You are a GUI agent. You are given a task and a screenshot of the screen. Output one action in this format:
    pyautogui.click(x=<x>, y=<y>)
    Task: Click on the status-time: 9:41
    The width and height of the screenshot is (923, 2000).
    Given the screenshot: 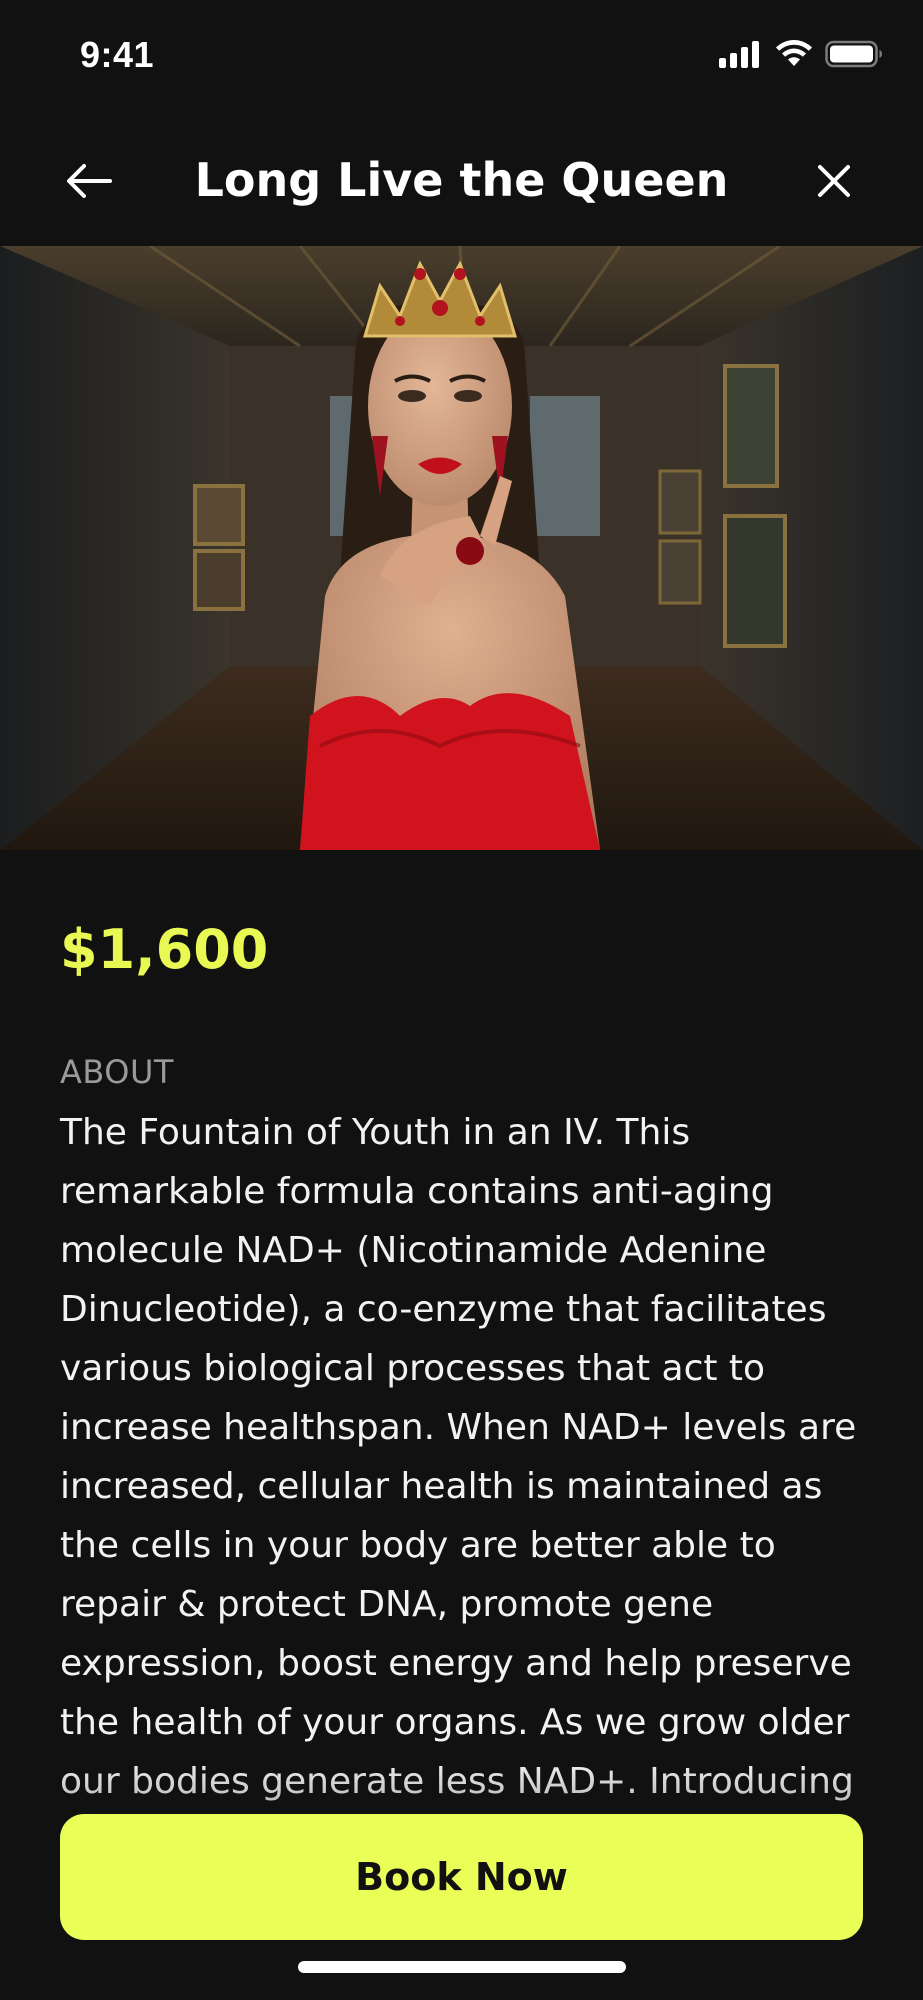 What is the action you would take?
    pyautogui.click(x=117, y=54)
    